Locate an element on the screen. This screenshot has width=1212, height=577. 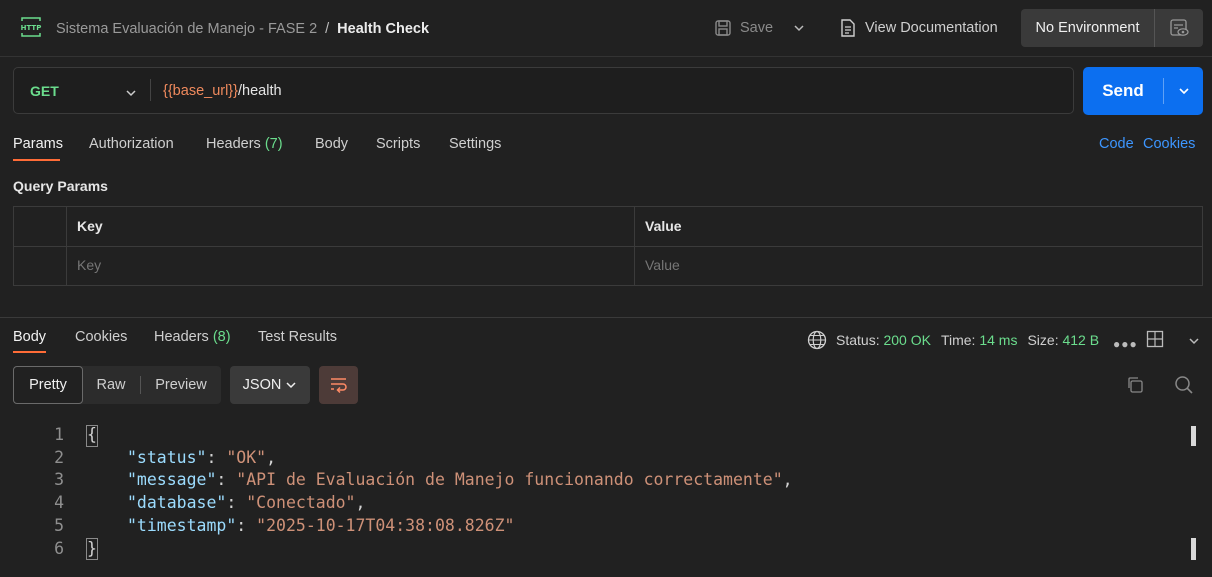
request-title: Health Check is located at coordinates (383, 29).